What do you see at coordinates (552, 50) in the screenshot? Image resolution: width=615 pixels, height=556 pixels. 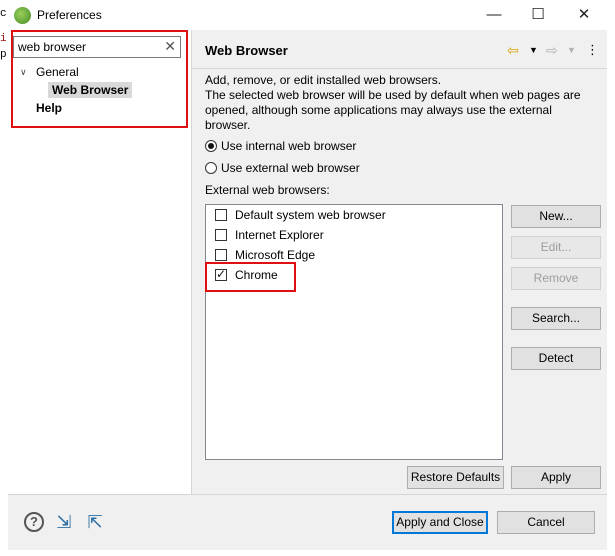 I see `forward-arrow-icon: ⇨` at bounding box center [552, 50].